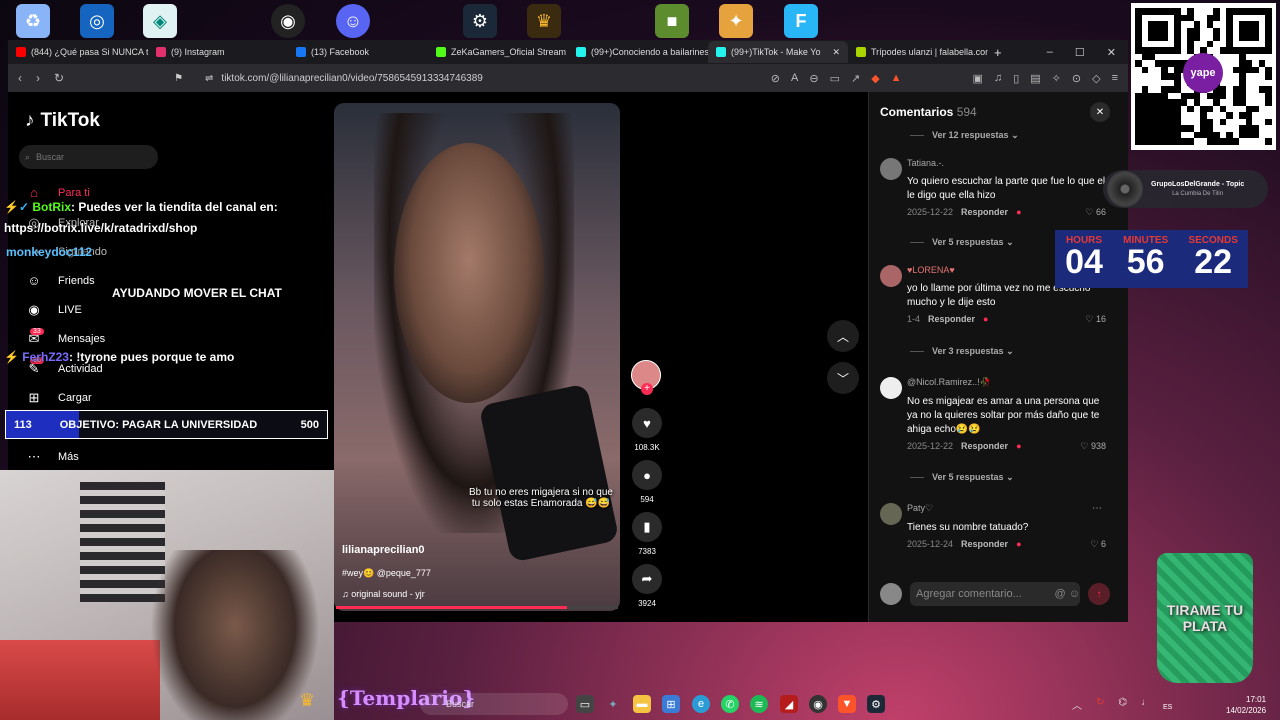  I want to click on ai-icon: ✧, so click(1056, 78).